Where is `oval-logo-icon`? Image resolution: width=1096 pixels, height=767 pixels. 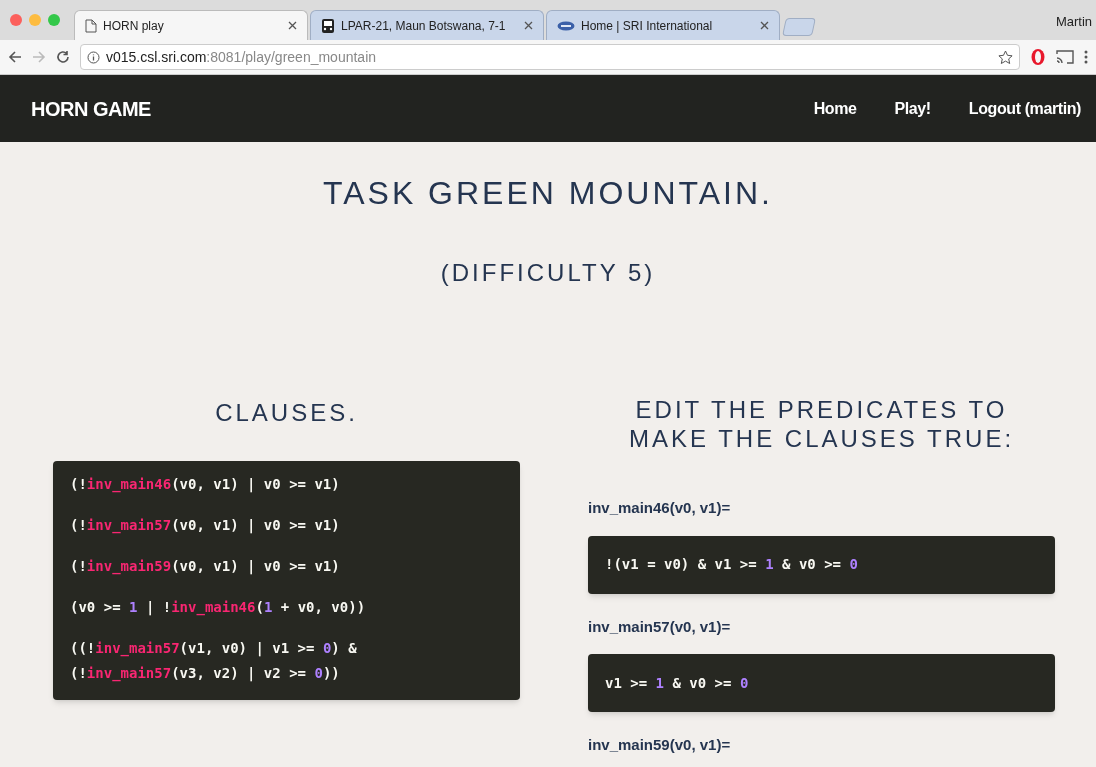
oval-logo-icon is located at coordinates (566, 25).